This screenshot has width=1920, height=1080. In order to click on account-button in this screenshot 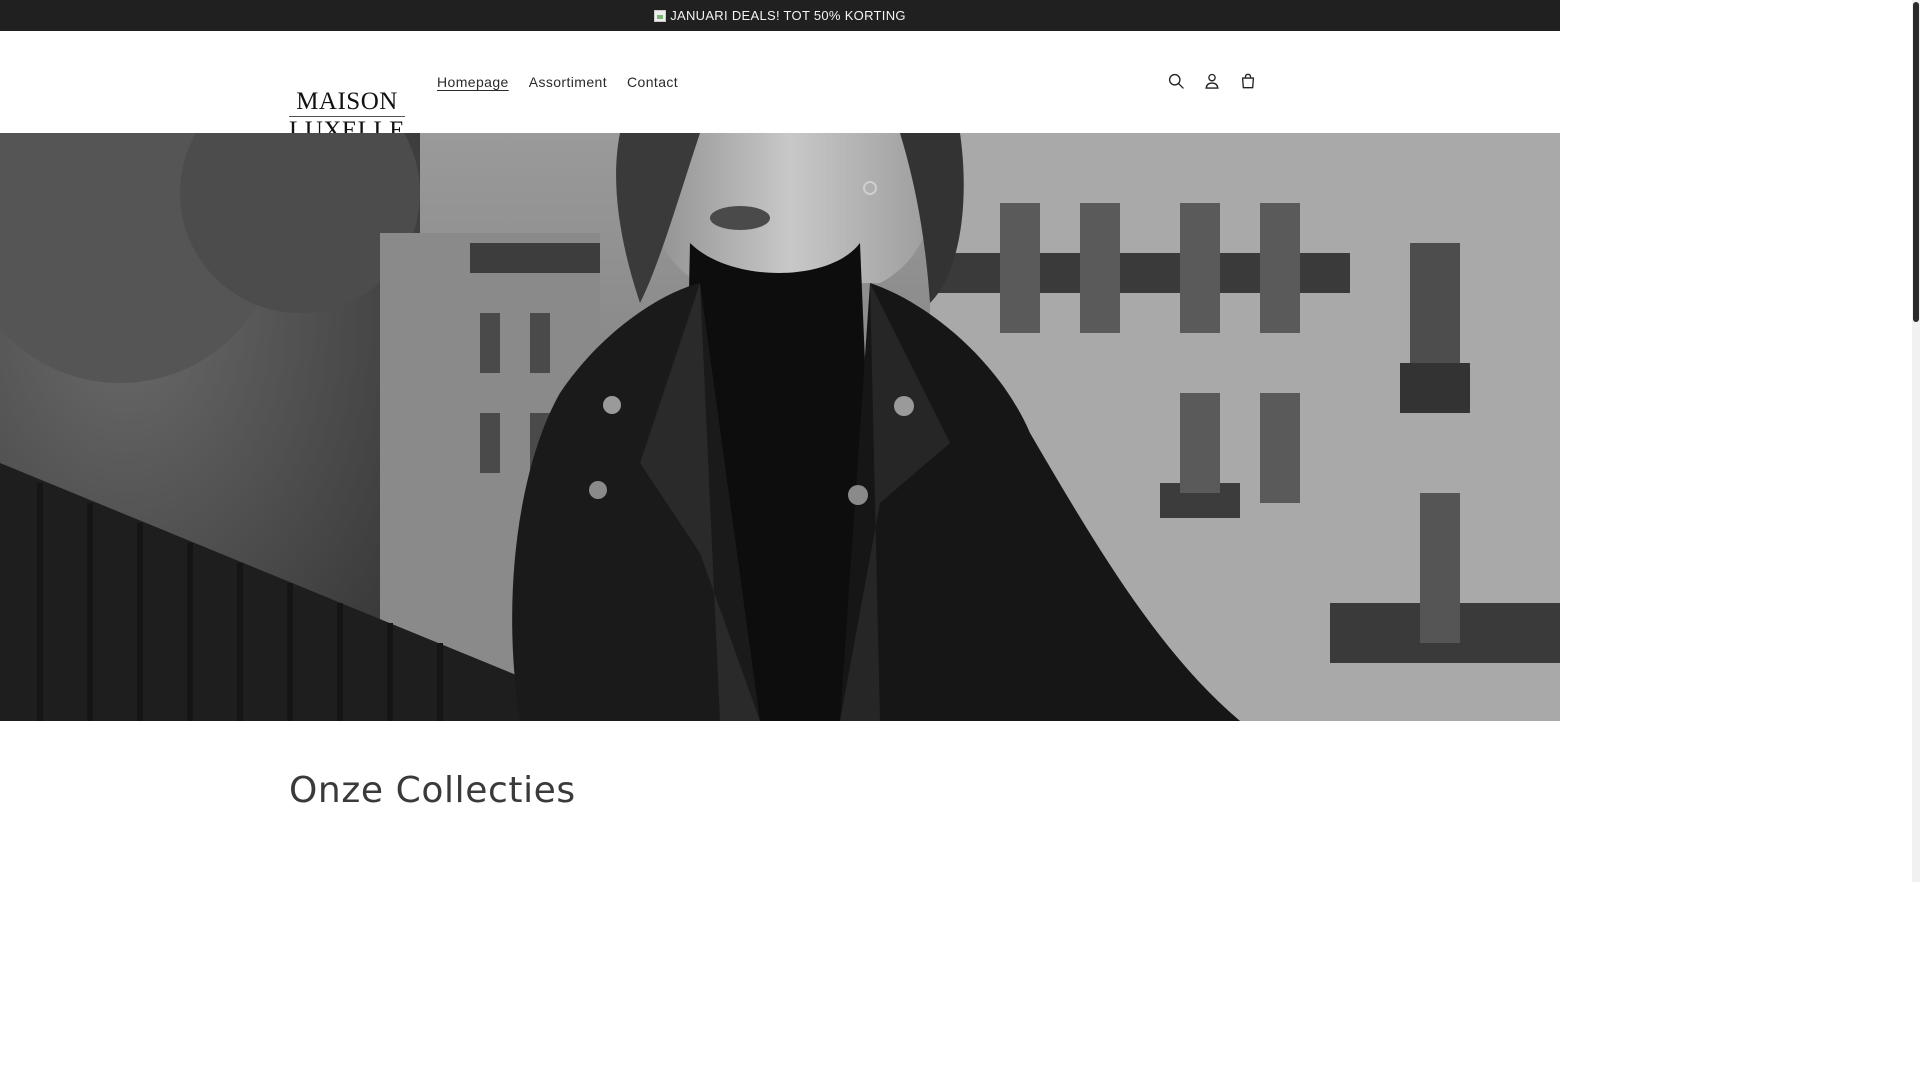, I will do `click(1212, 81)`.